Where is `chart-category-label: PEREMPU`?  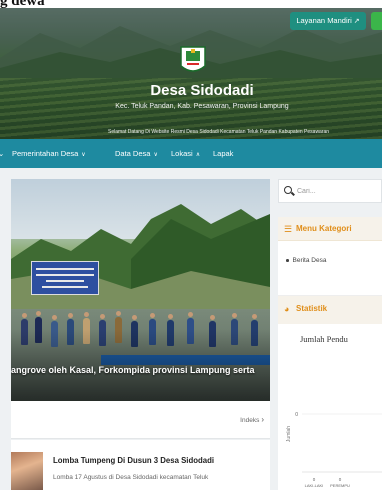 chart-category-label: PEREMPU is located at coordinates (340, 485).